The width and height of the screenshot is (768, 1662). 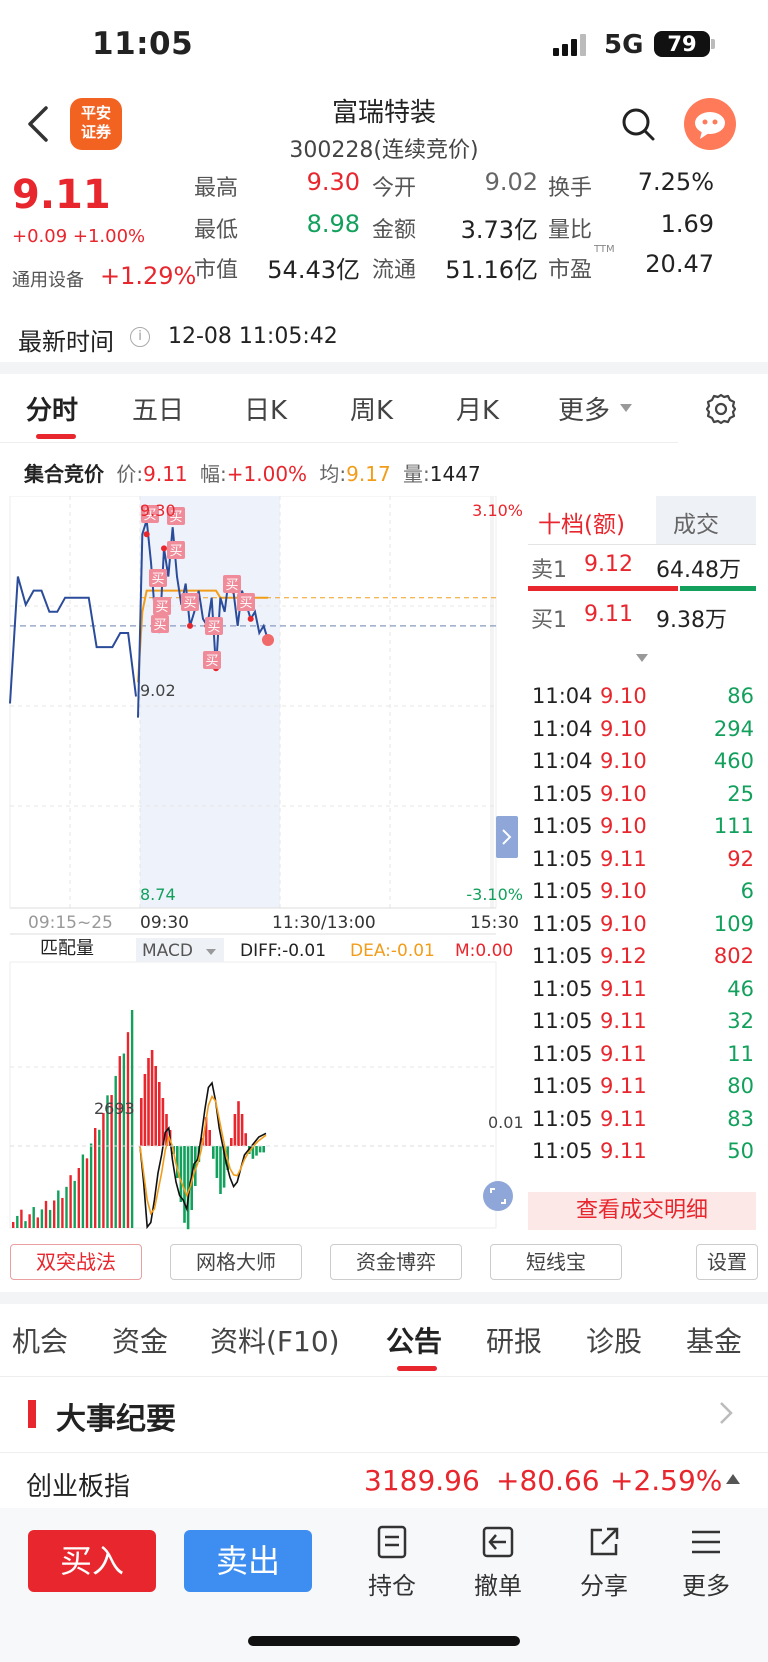 I want to click on chart-tab: 月K, so click(x=477, y=408).